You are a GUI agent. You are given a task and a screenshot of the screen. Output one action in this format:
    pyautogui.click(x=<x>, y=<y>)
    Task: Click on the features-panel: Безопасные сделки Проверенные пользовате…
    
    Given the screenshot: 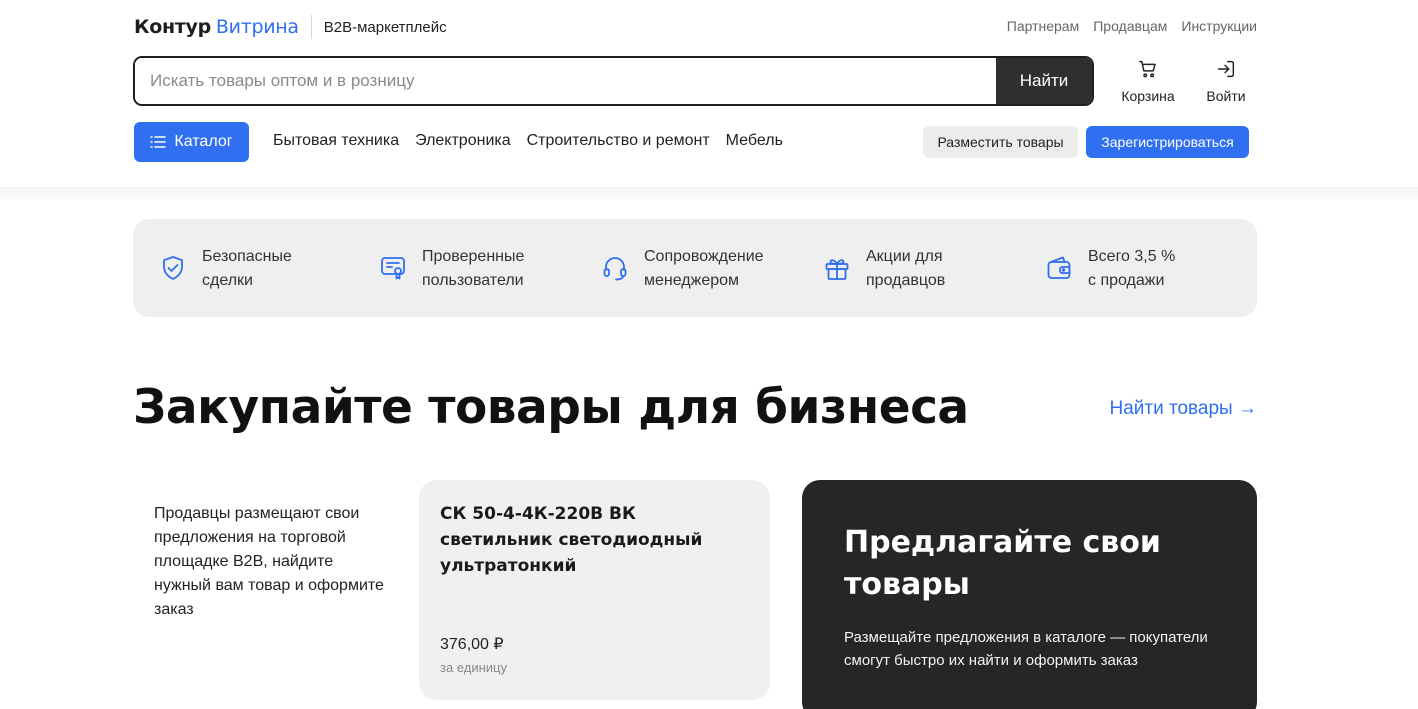 What is the action you would take?
    pyautogui.click(x=695, y=268)
    